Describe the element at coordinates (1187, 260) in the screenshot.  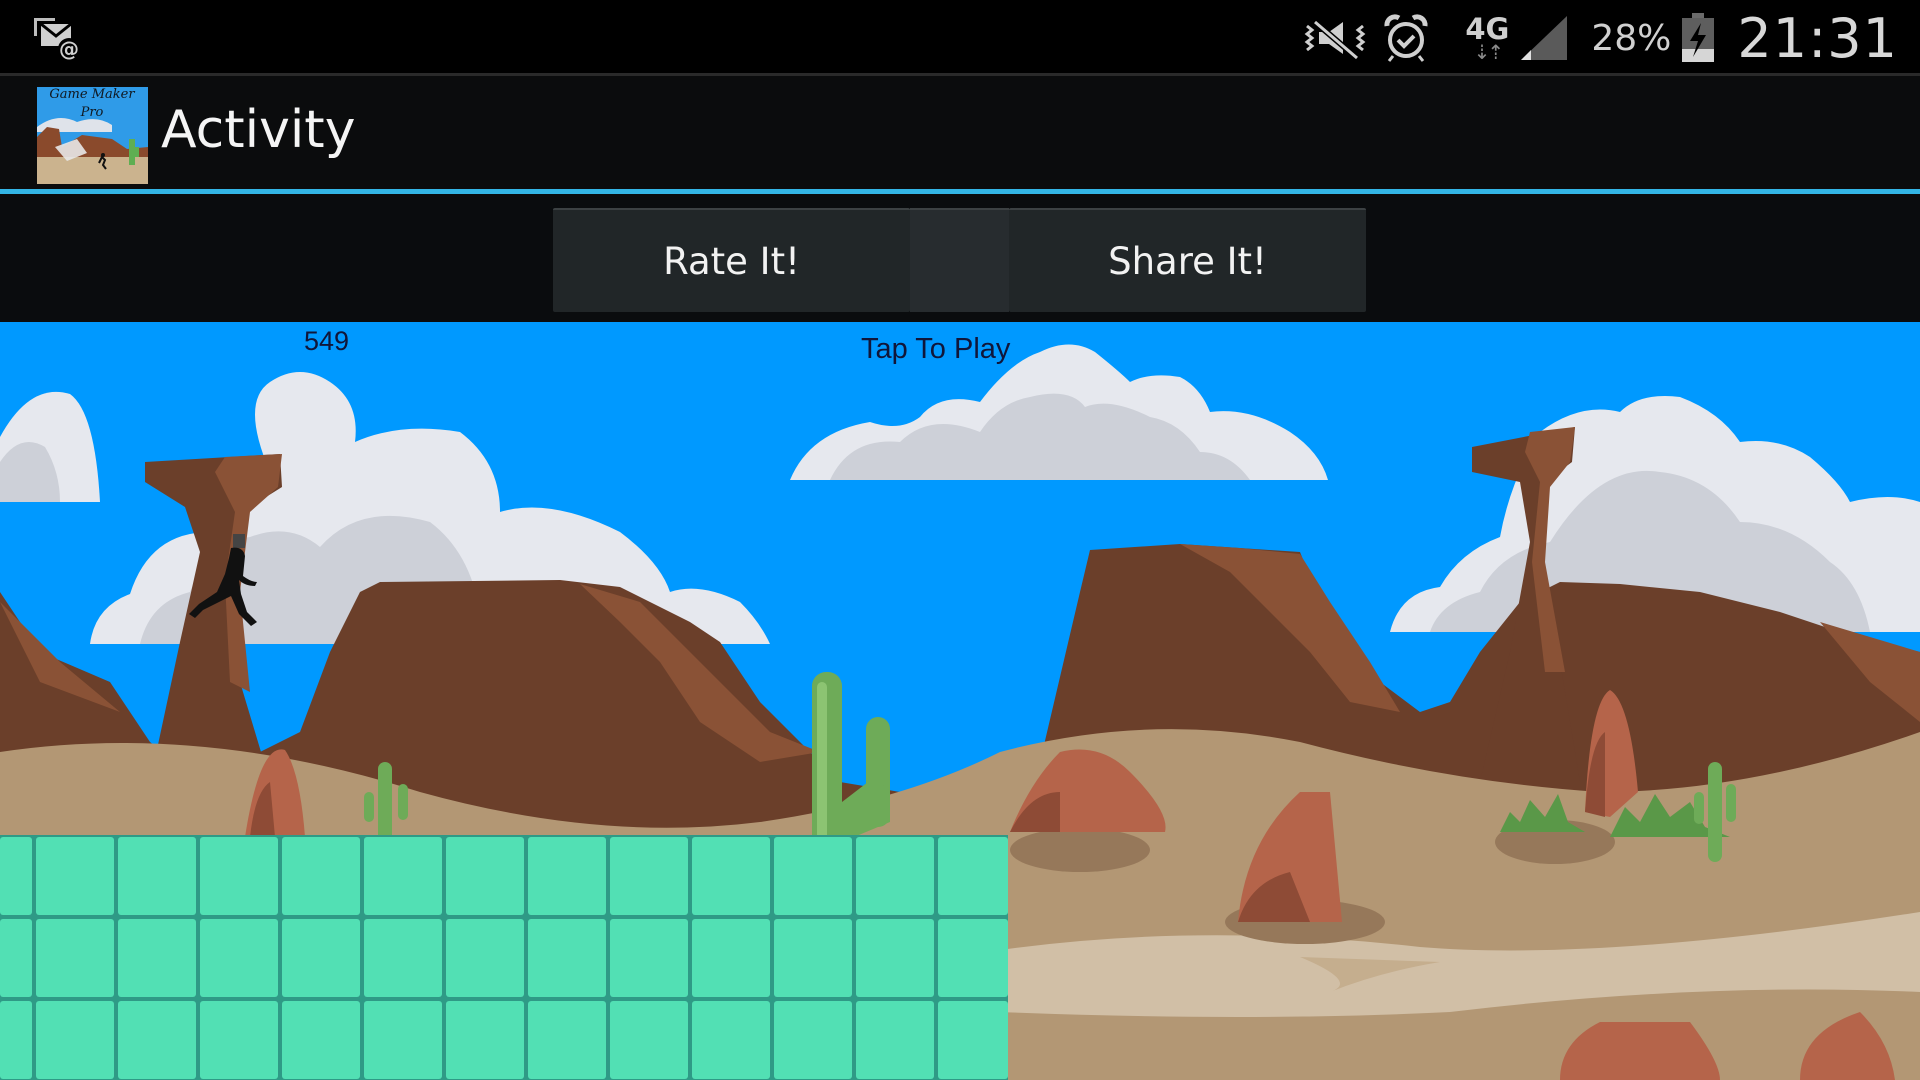
I see `share-it-button: Share It!` at that location.